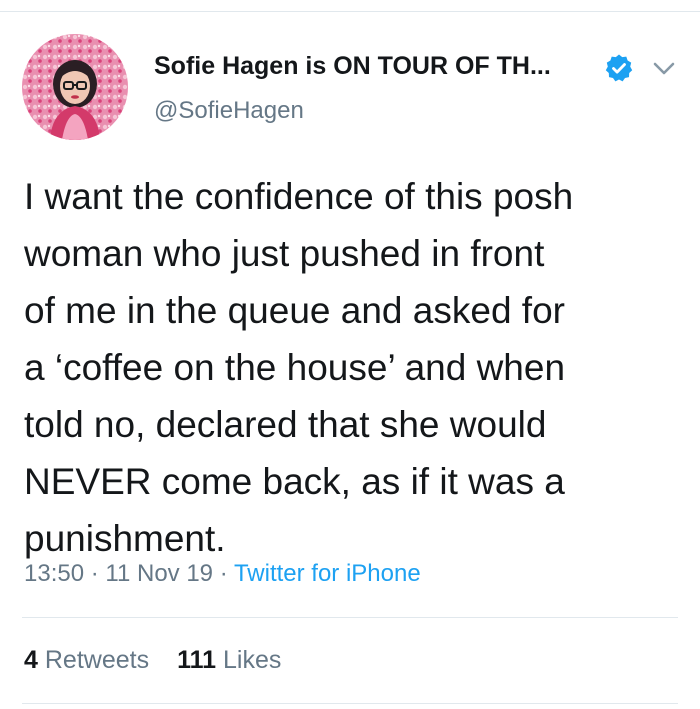 The image size is (700, 709). I want to click on retweets-label: Retweets, so click(97, 660).